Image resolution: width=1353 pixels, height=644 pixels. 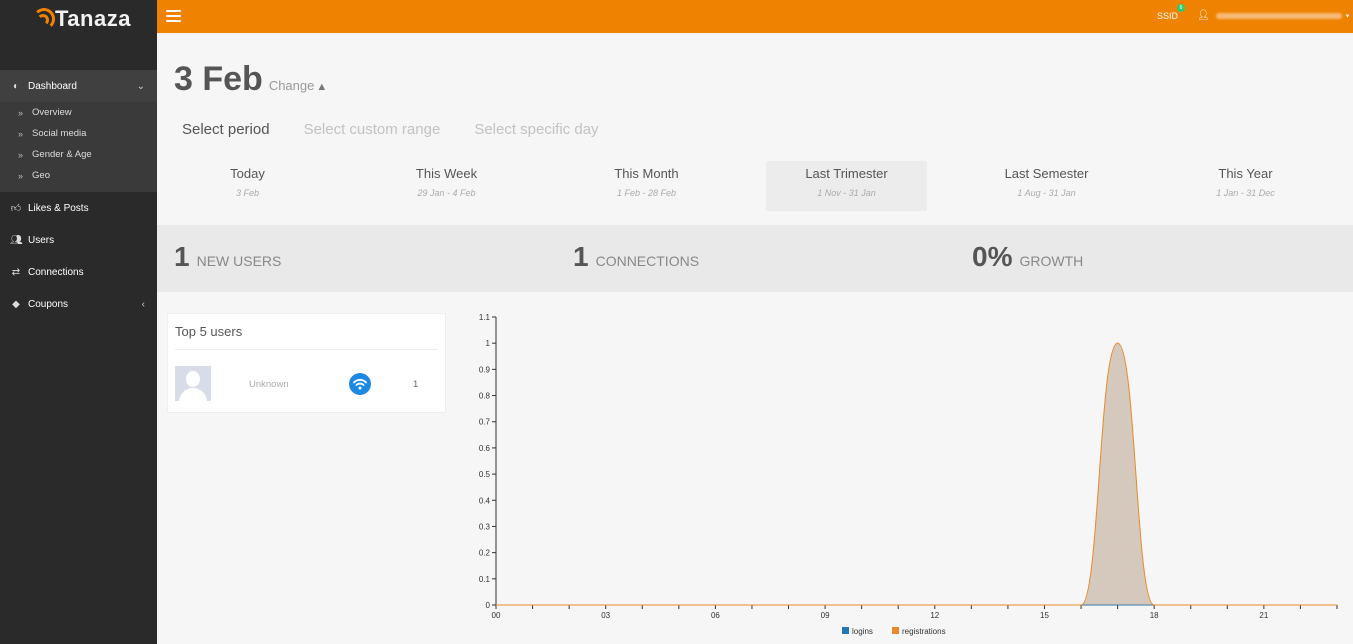 What do you see at coordinates (1046, 193) in the screenshot?
I see `range-dates: 1 Aug - 31 Jan` at bounding box center [1046, 193].